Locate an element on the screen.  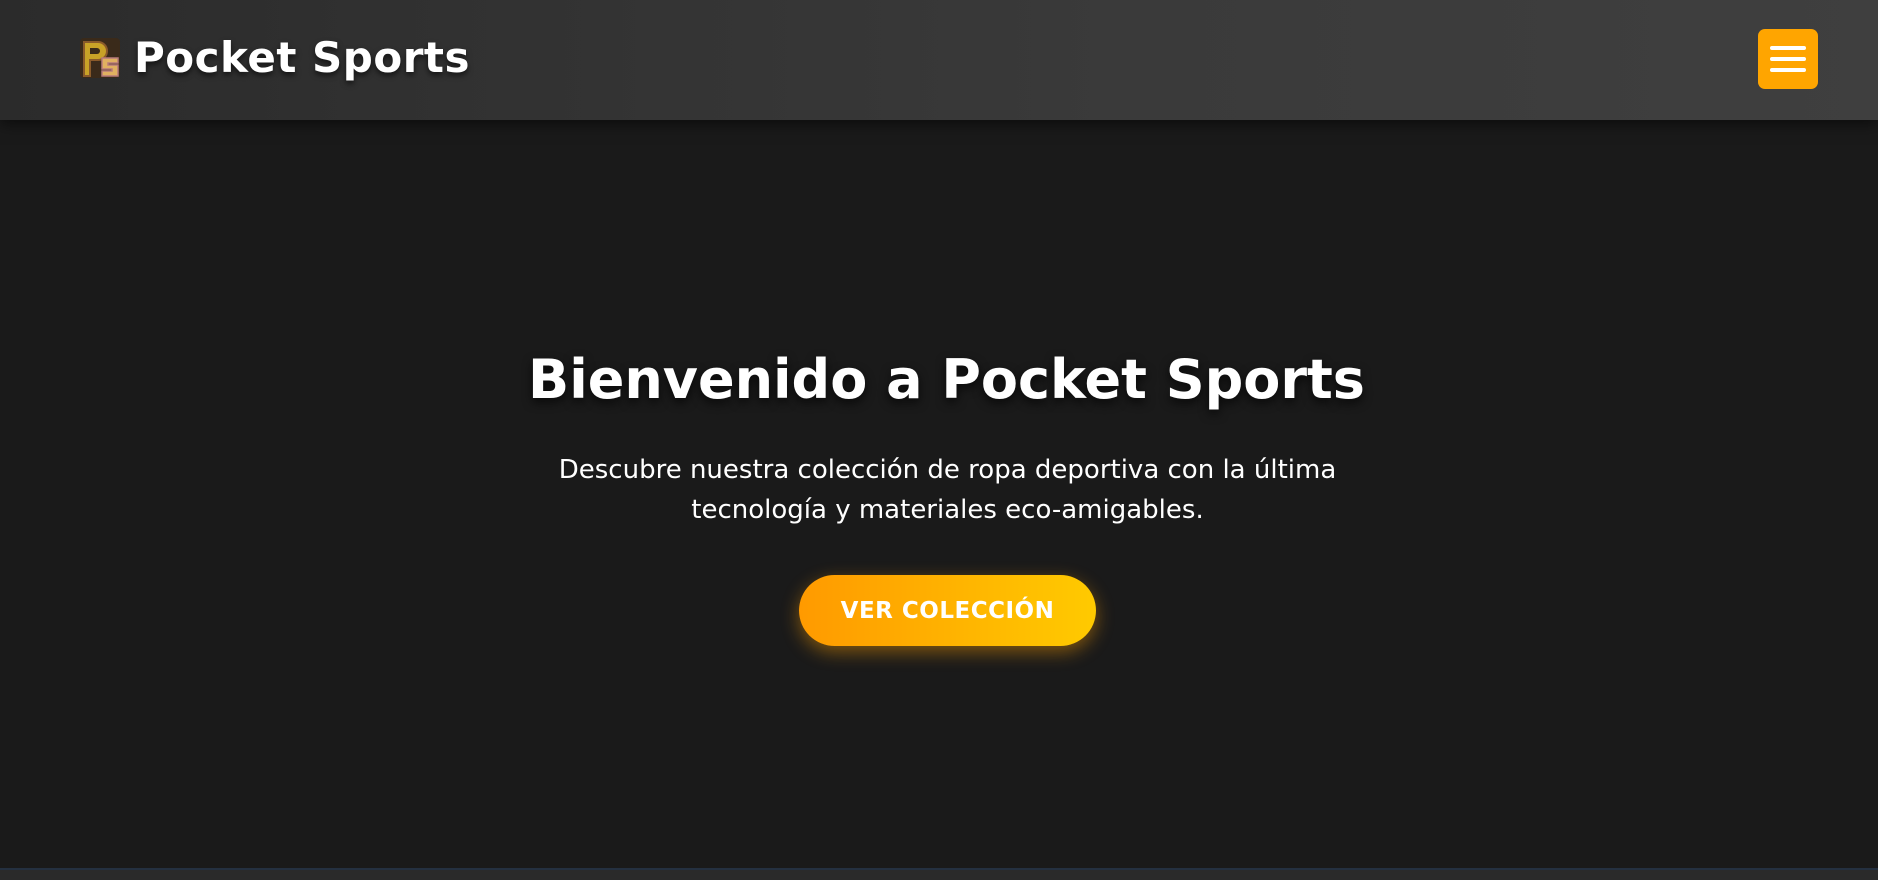
pocket-sports-logo-icon is located at coordinates (100, 58).